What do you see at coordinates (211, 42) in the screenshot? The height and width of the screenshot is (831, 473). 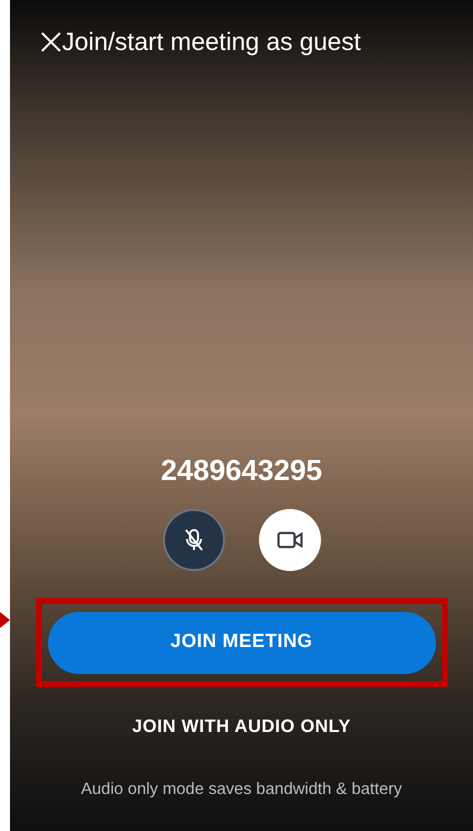 I see `screen-title: Join/start meeting as guest` at bounding box center [211, 42].